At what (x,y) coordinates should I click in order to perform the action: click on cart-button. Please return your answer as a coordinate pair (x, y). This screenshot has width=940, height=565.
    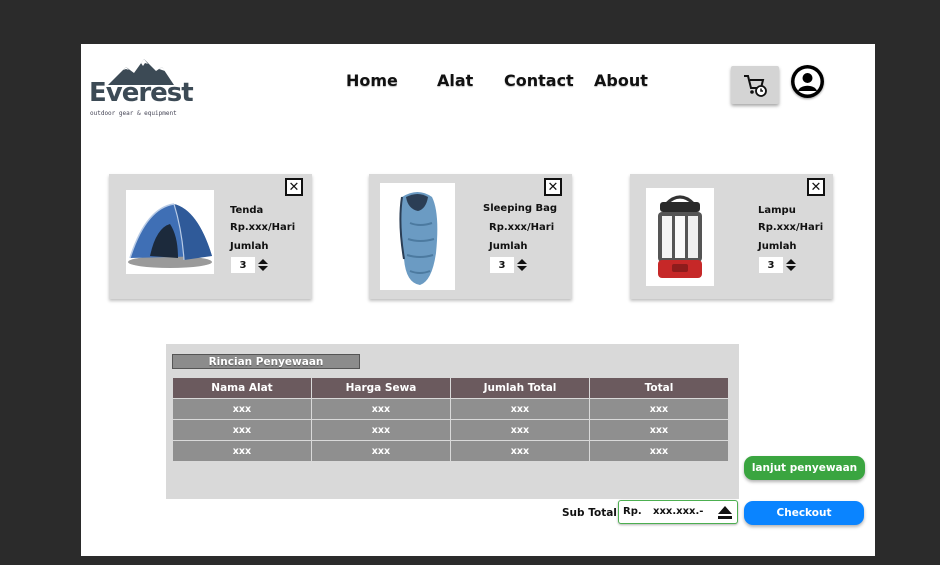
    Looking at the image, I should click on (755, 85).